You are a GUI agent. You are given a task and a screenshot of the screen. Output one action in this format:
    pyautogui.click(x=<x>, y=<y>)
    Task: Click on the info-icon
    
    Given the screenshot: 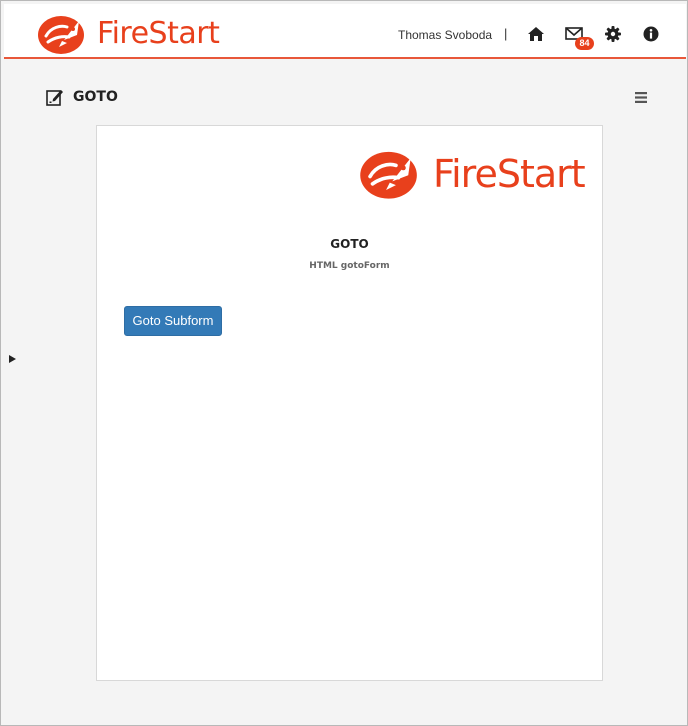 What is the action you would take?
    pyautogui.click(x=651, y=34)
    